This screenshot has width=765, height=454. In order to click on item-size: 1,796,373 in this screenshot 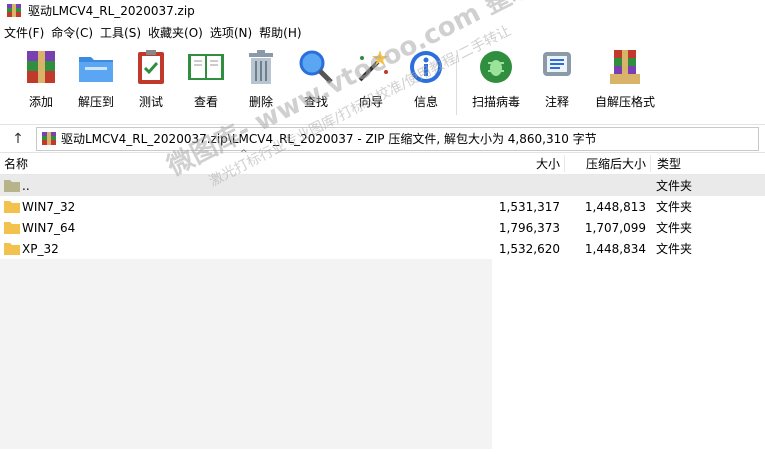, I will do `click(529, 227)`.